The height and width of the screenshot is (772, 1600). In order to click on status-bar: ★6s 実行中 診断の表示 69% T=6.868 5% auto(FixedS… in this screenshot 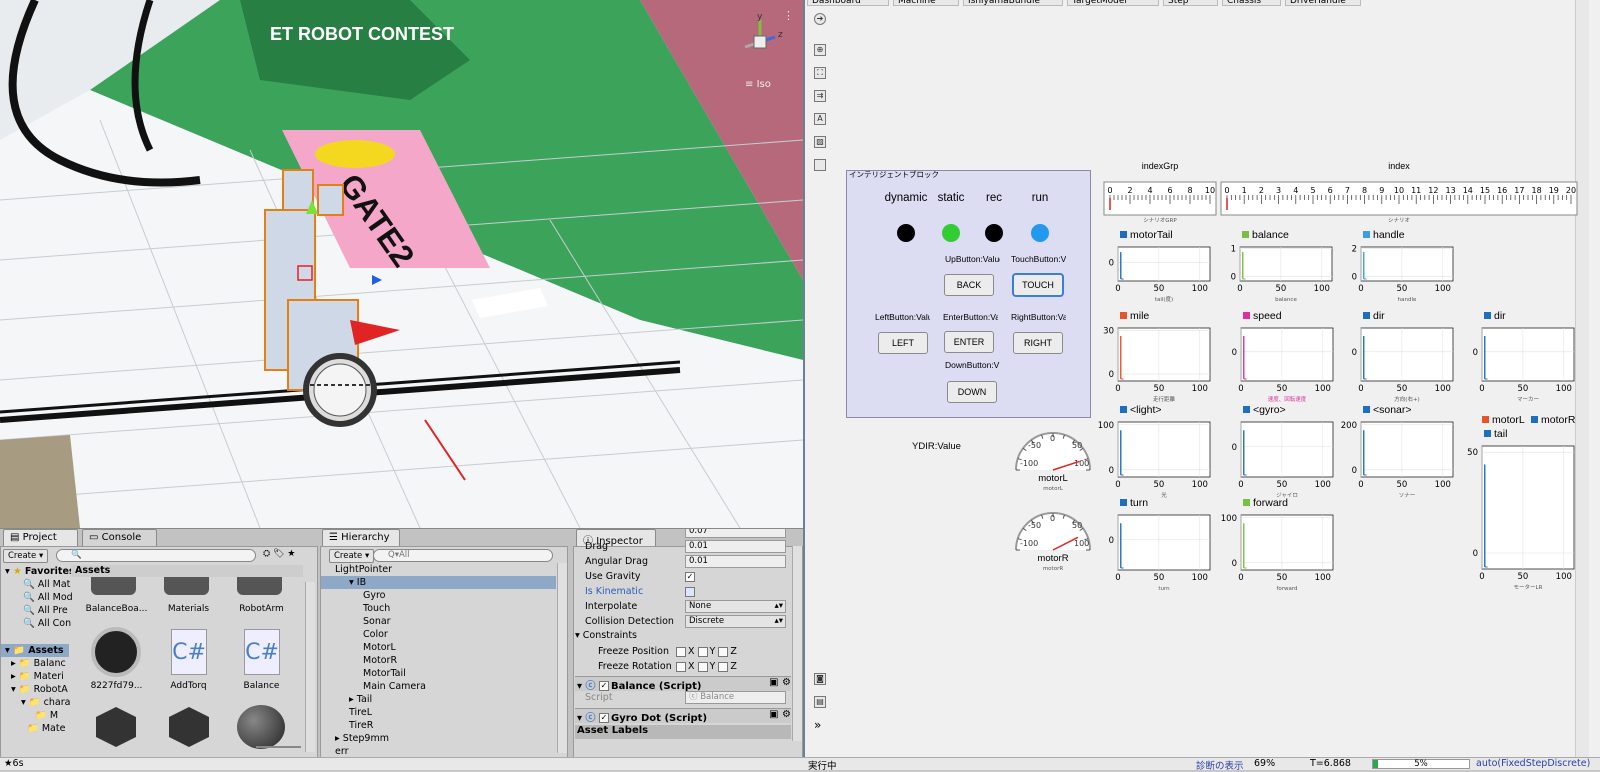, I will do `click(800, 764)`.